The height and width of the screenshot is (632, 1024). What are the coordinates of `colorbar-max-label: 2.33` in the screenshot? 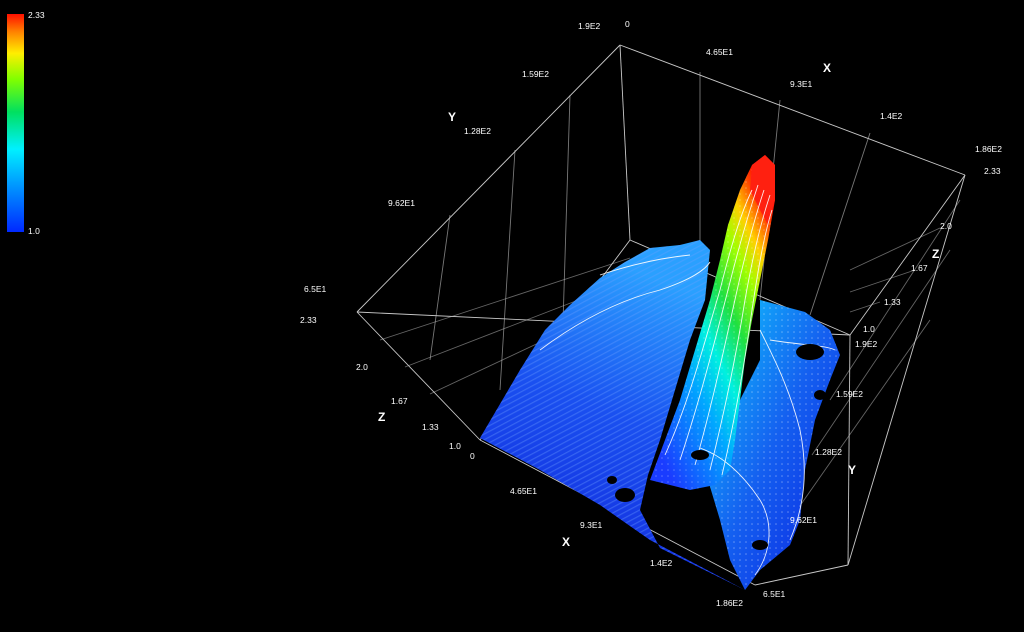 It's located at (36, 15).